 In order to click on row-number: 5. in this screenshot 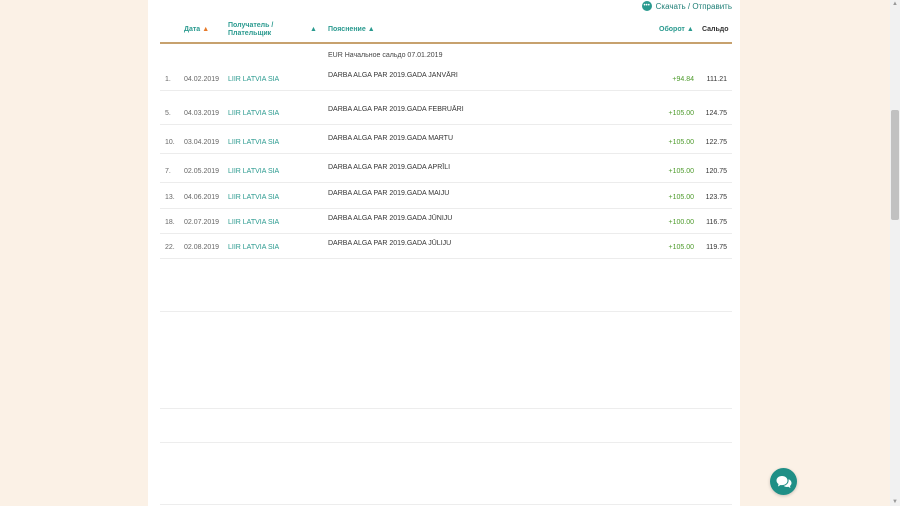, I will do `click(168, 113)`.